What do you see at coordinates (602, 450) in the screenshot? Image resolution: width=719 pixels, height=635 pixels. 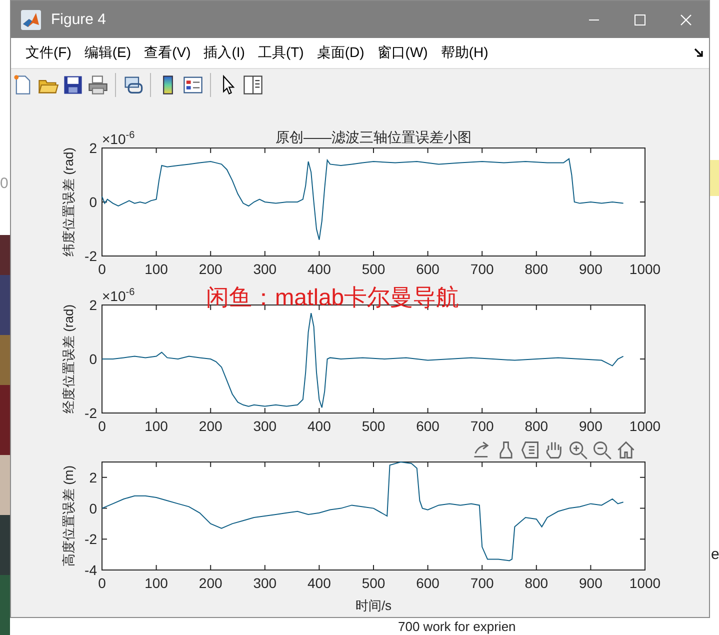 I see `zoom-out-icon` at bounding box center [602, 450].